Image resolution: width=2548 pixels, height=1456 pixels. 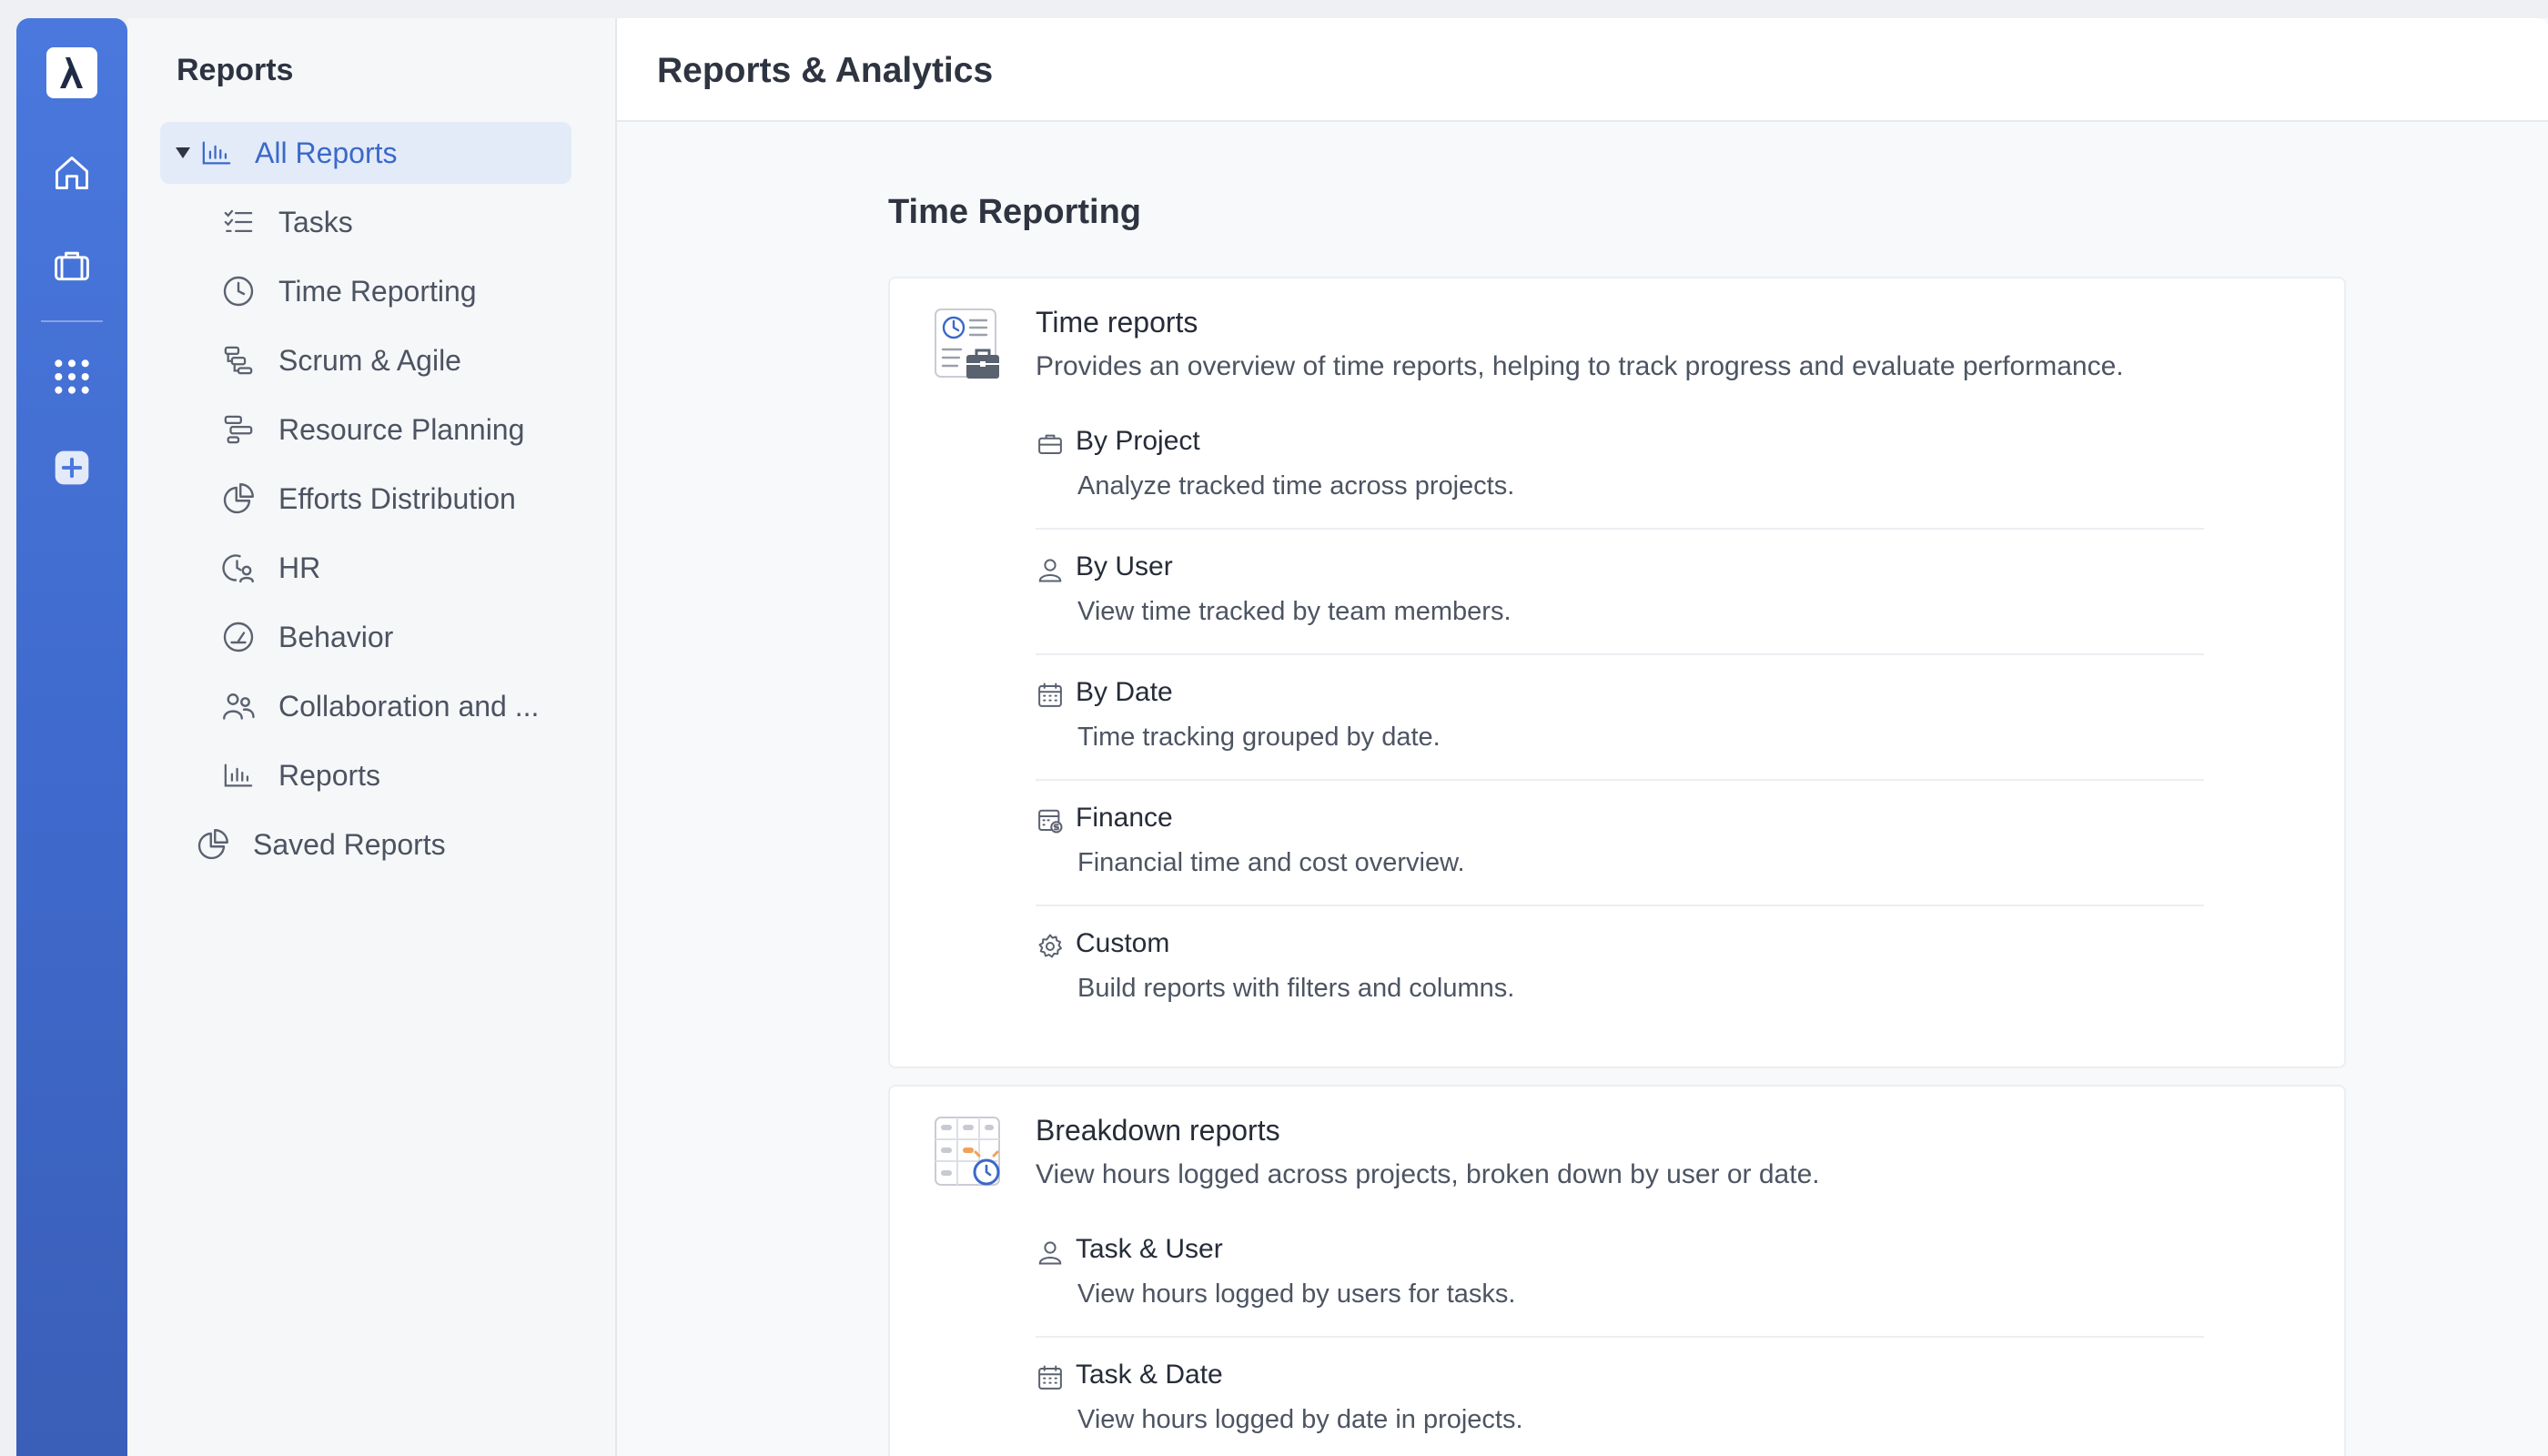 What do you see at coordinates (1297, 1294) in the screenshot?
I see `row-description: View hours logged by users for tasks.` at bounding box center [1297, 1294].